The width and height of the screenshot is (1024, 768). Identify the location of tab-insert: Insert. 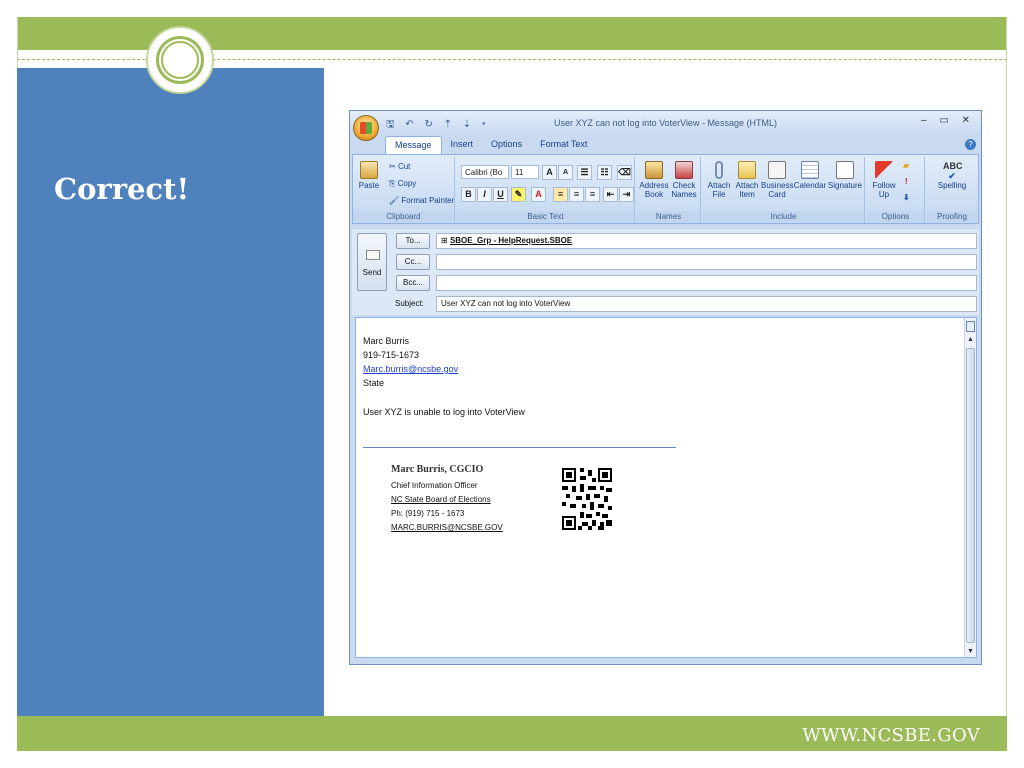
(462, 145).